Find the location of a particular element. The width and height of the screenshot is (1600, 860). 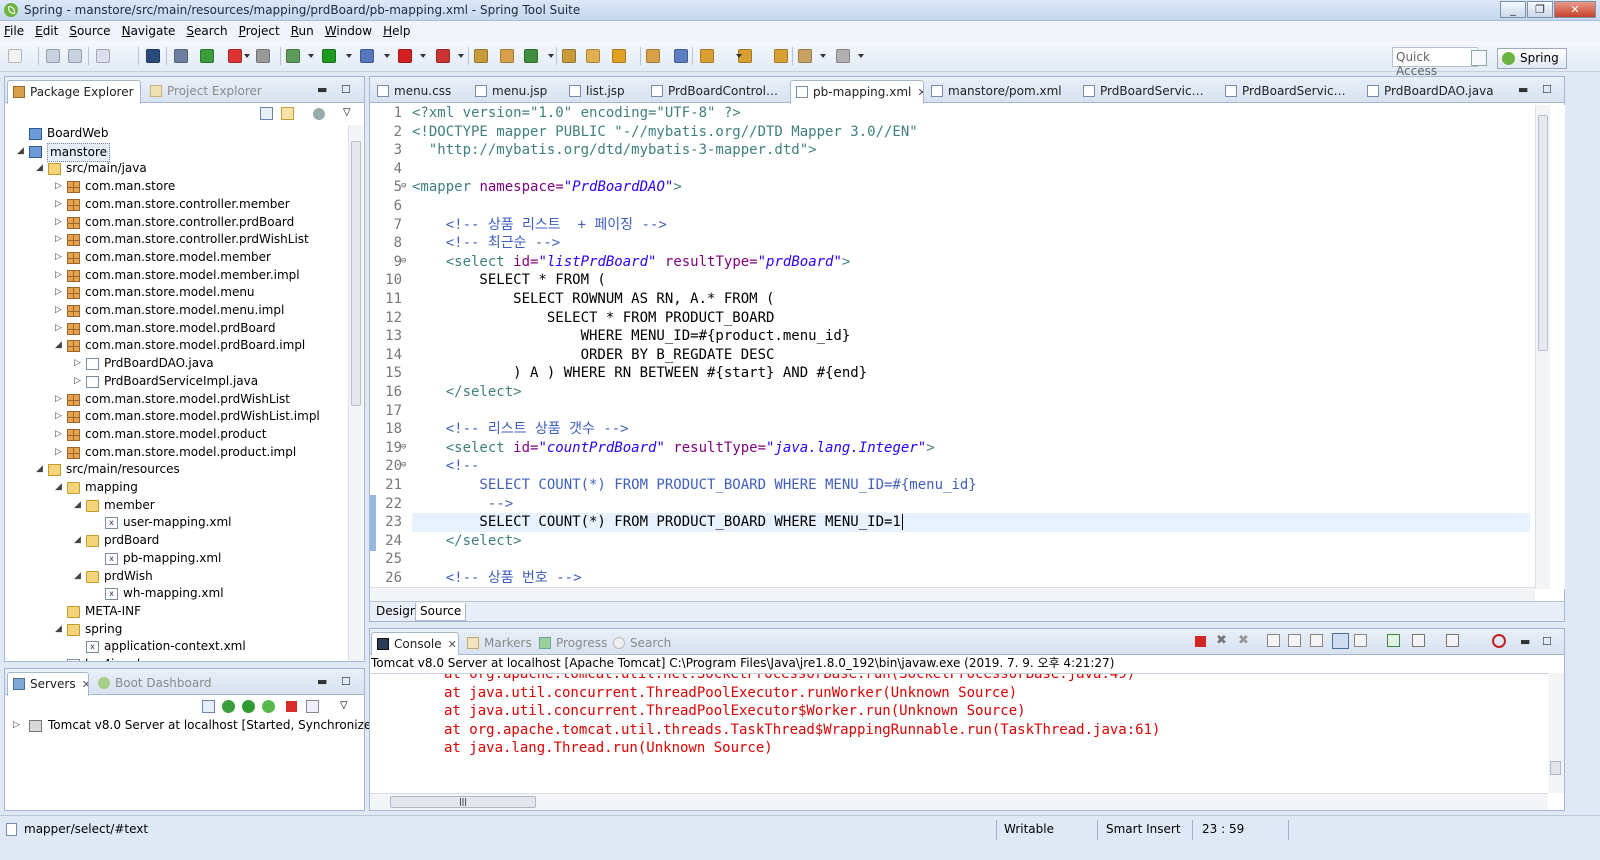

tree-item: ▷ PrdBoardDAO.java is located at coordinates (176, 364).